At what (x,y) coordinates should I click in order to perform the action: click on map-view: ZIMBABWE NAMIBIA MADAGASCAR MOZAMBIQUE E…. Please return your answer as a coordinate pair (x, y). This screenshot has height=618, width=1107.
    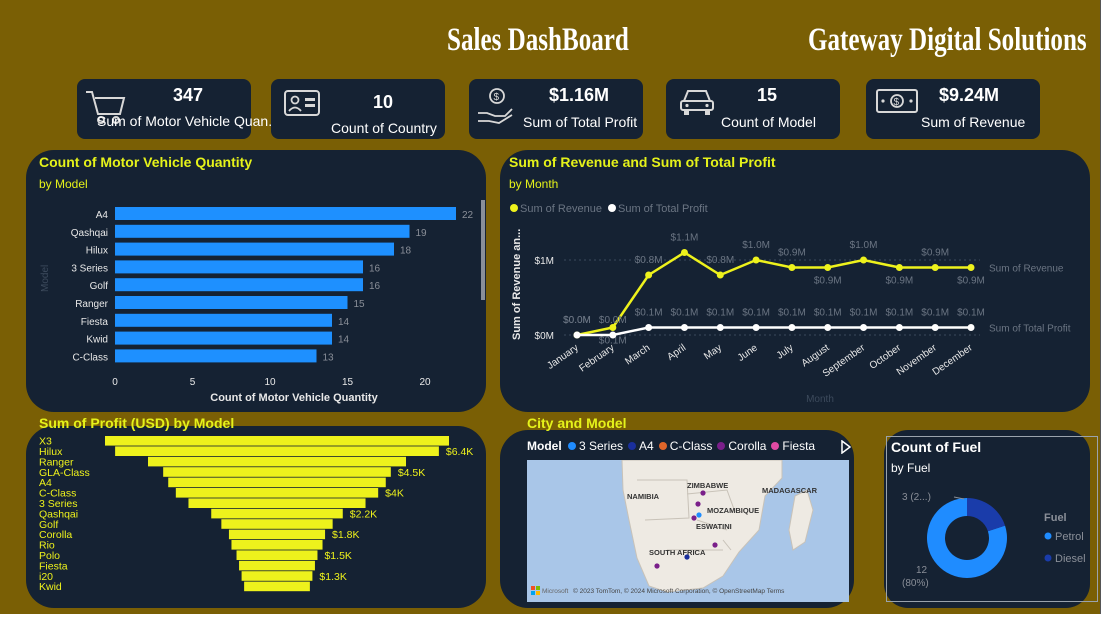
    Looking at the image, I should click on (688, 531).